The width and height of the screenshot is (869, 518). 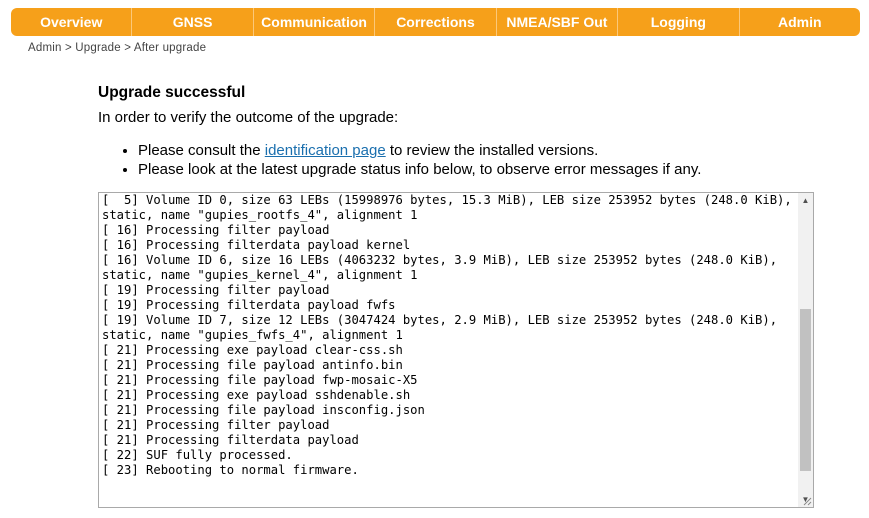 I want to click on bullet1-suffix: to review the installed versions., so click(x=492, y=150).